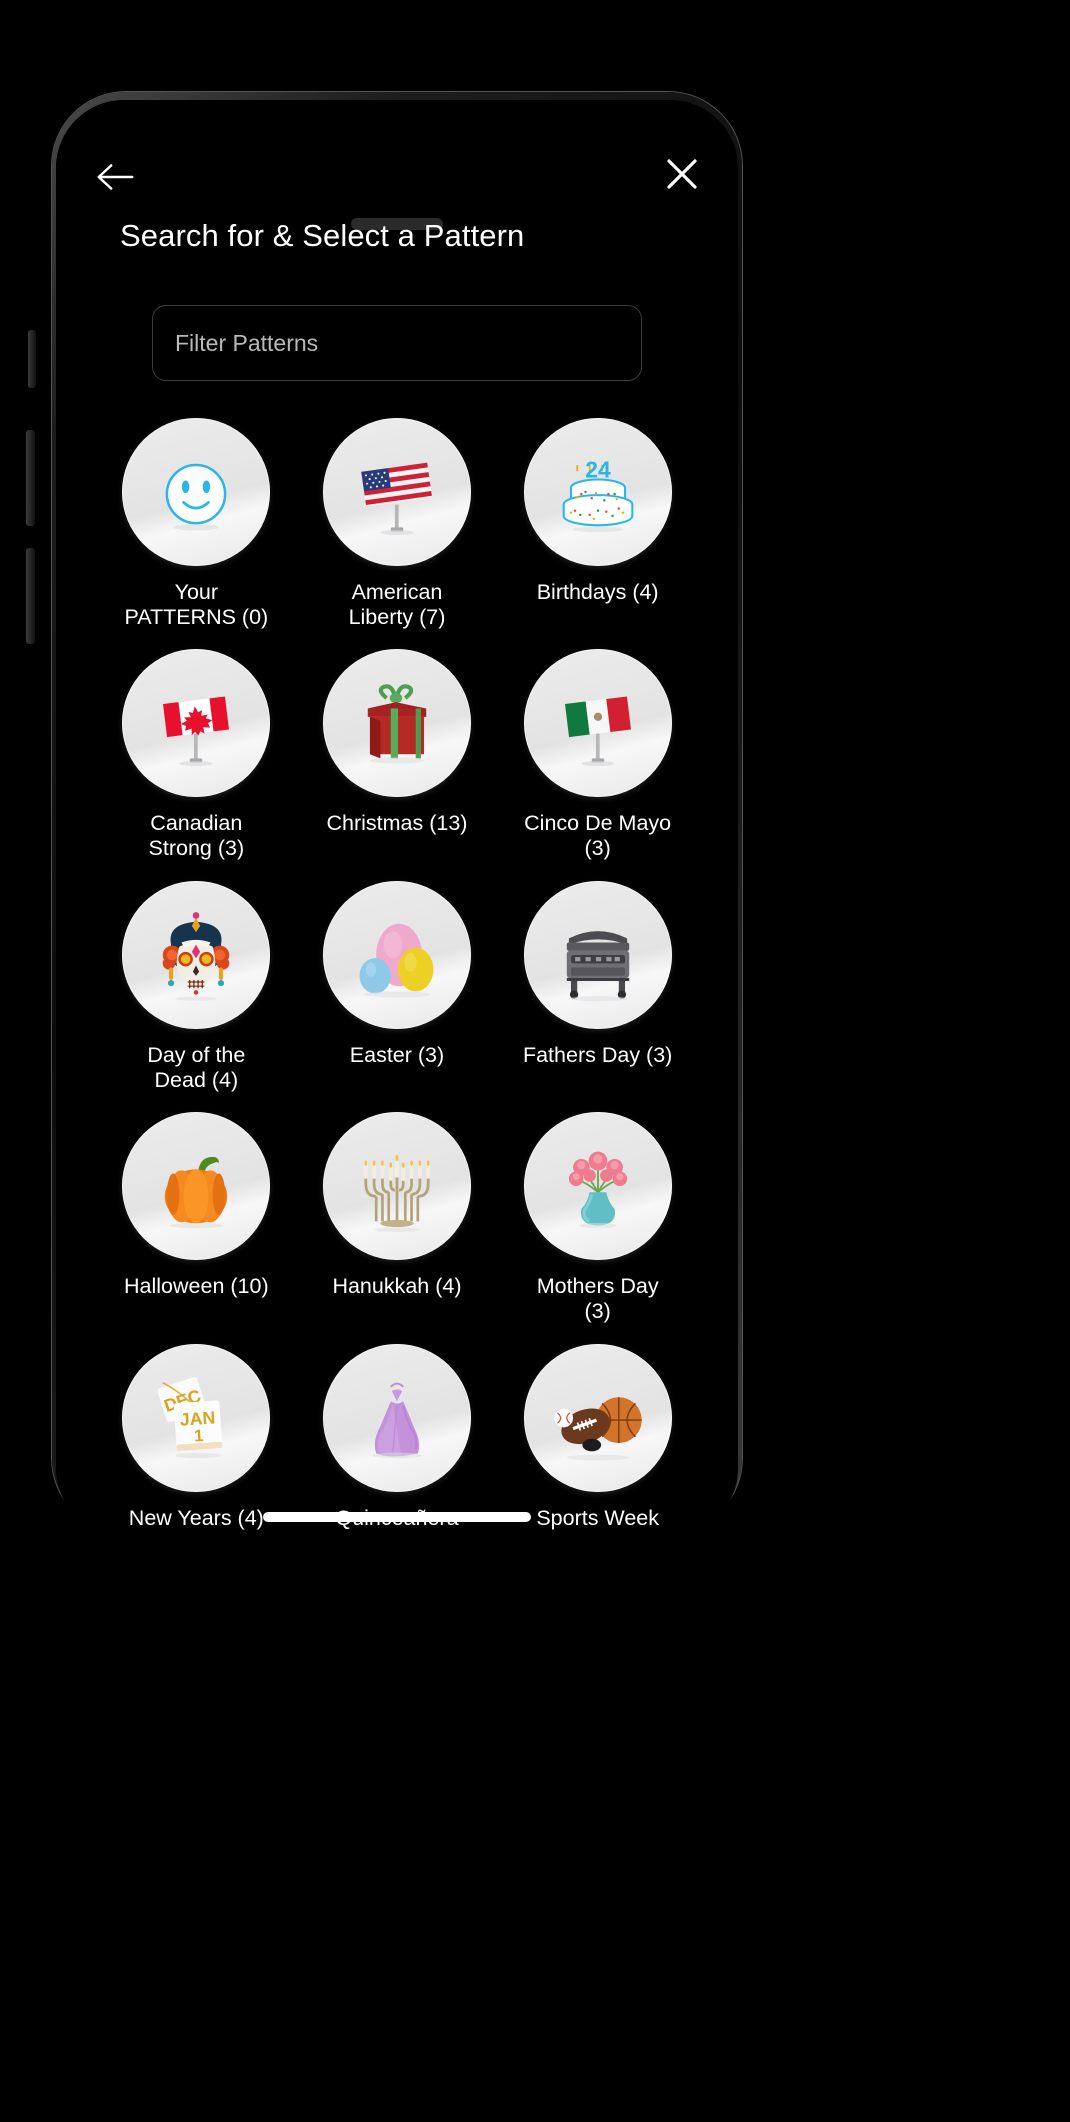 The width and height of the screenshot is (1070, 2122). I want to click on pattern-label: Day of the Dead (4), so click(196, 1067).